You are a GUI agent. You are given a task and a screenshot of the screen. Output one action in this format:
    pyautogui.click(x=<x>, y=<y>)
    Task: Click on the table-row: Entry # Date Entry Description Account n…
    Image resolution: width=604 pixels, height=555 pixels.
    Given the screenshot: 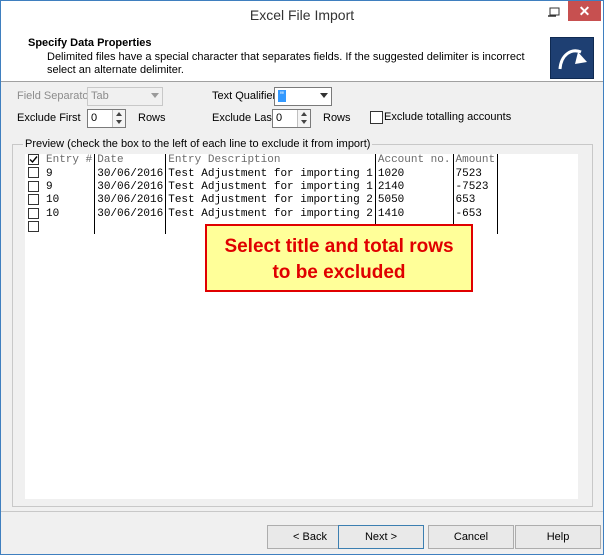 What is the action you would take?
    pyautogui.click(x=262, y=161)
    